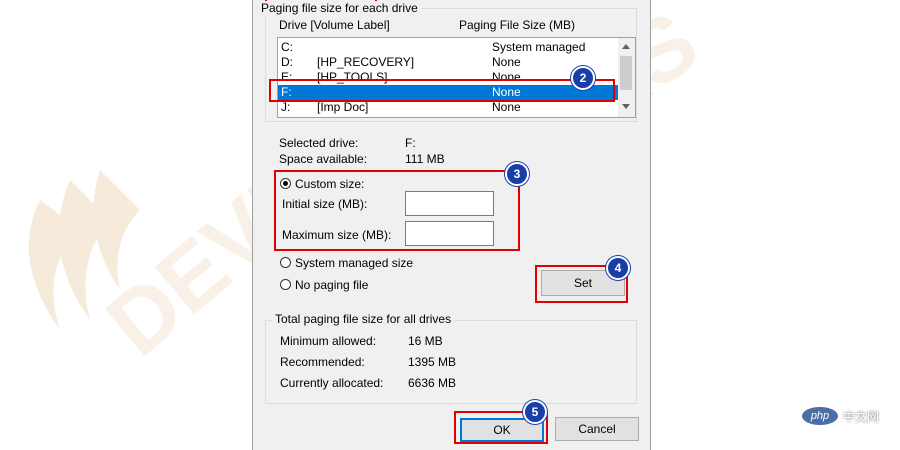 Image resolution: width=900 pixels, height=450 pixels. What do you see at coordinates (597, 429) in the screenshot?
I see `cancel-button: Cancel` at bounding box center [597, 429].